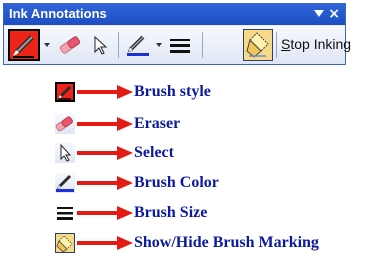 This screenshot has width=381, height=258. I want to click on show-hide-brush-marking-button, so click(258, 45).